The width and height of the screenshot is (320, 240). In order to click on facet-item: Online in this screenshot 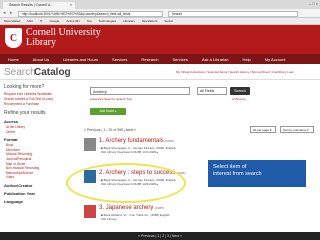, I will do `click(40, 132)`.